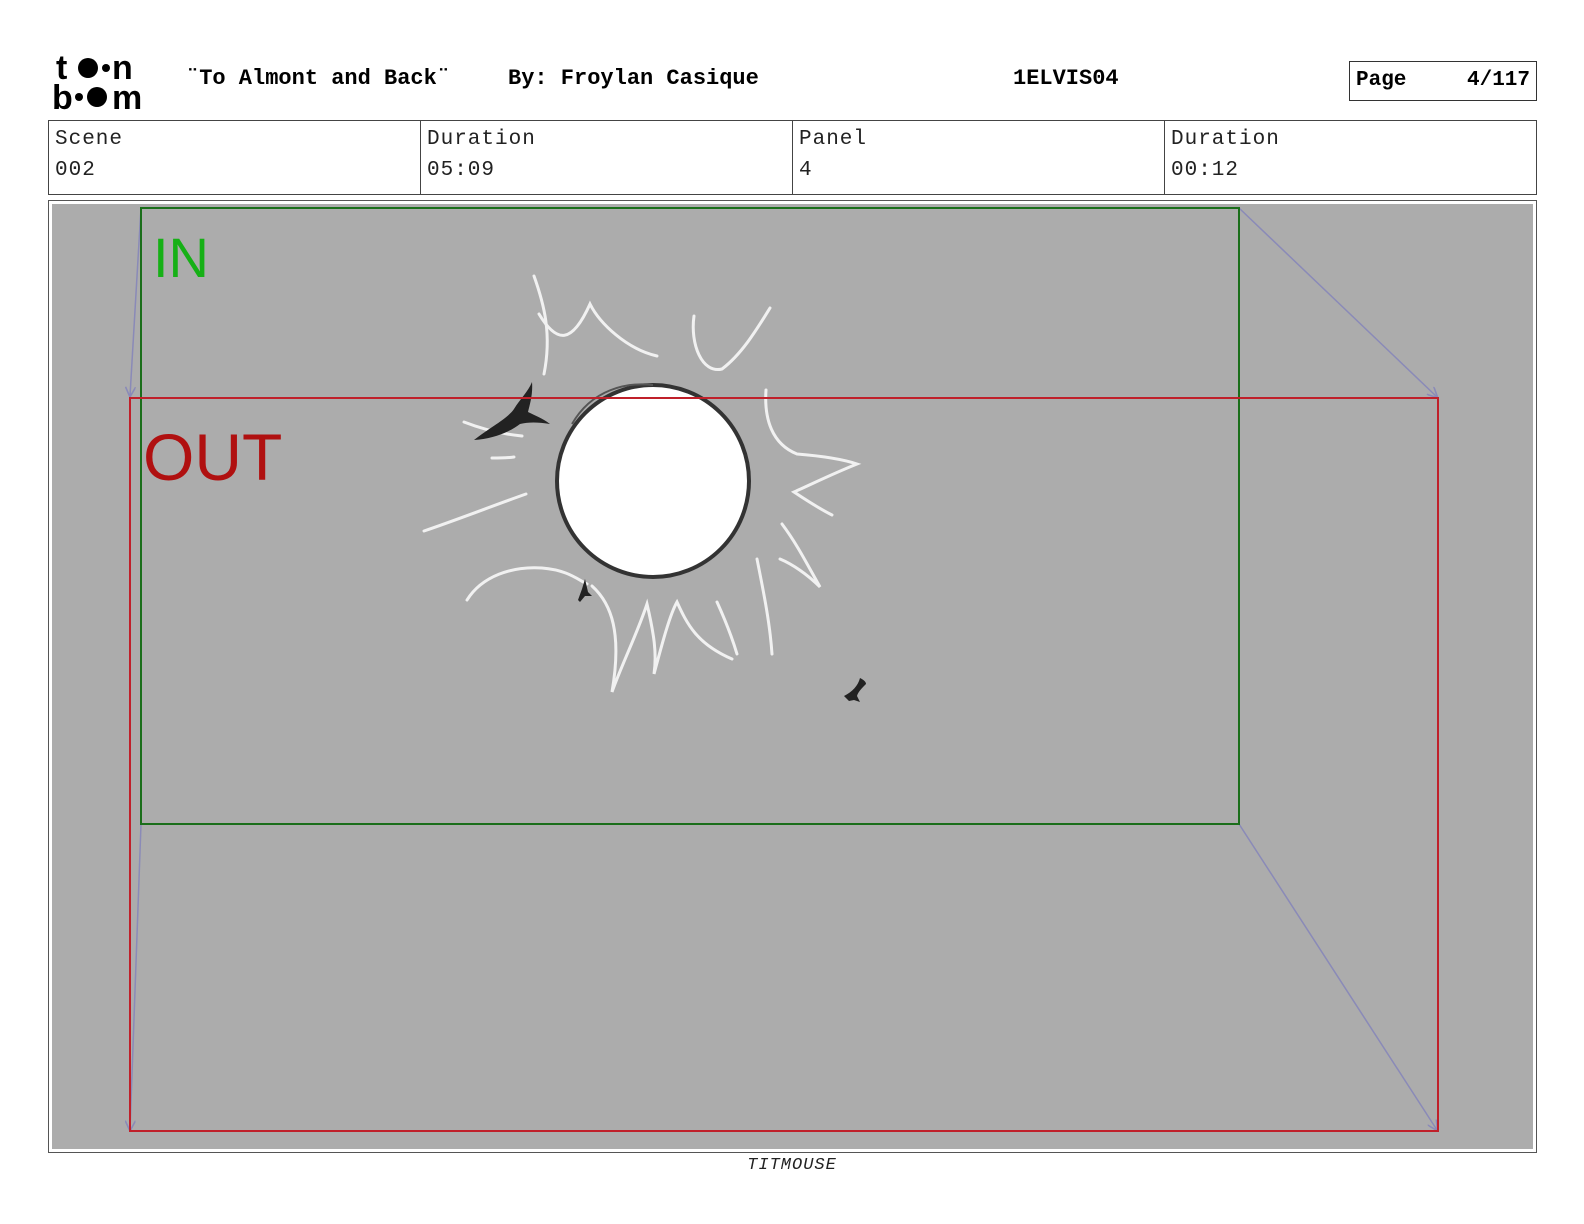 Image resolution: width=1584 pixels, height=1224 pixels. Describe the element at coordinates (806, 170) in the screenshot. I see `panel-value: 4` at that location.